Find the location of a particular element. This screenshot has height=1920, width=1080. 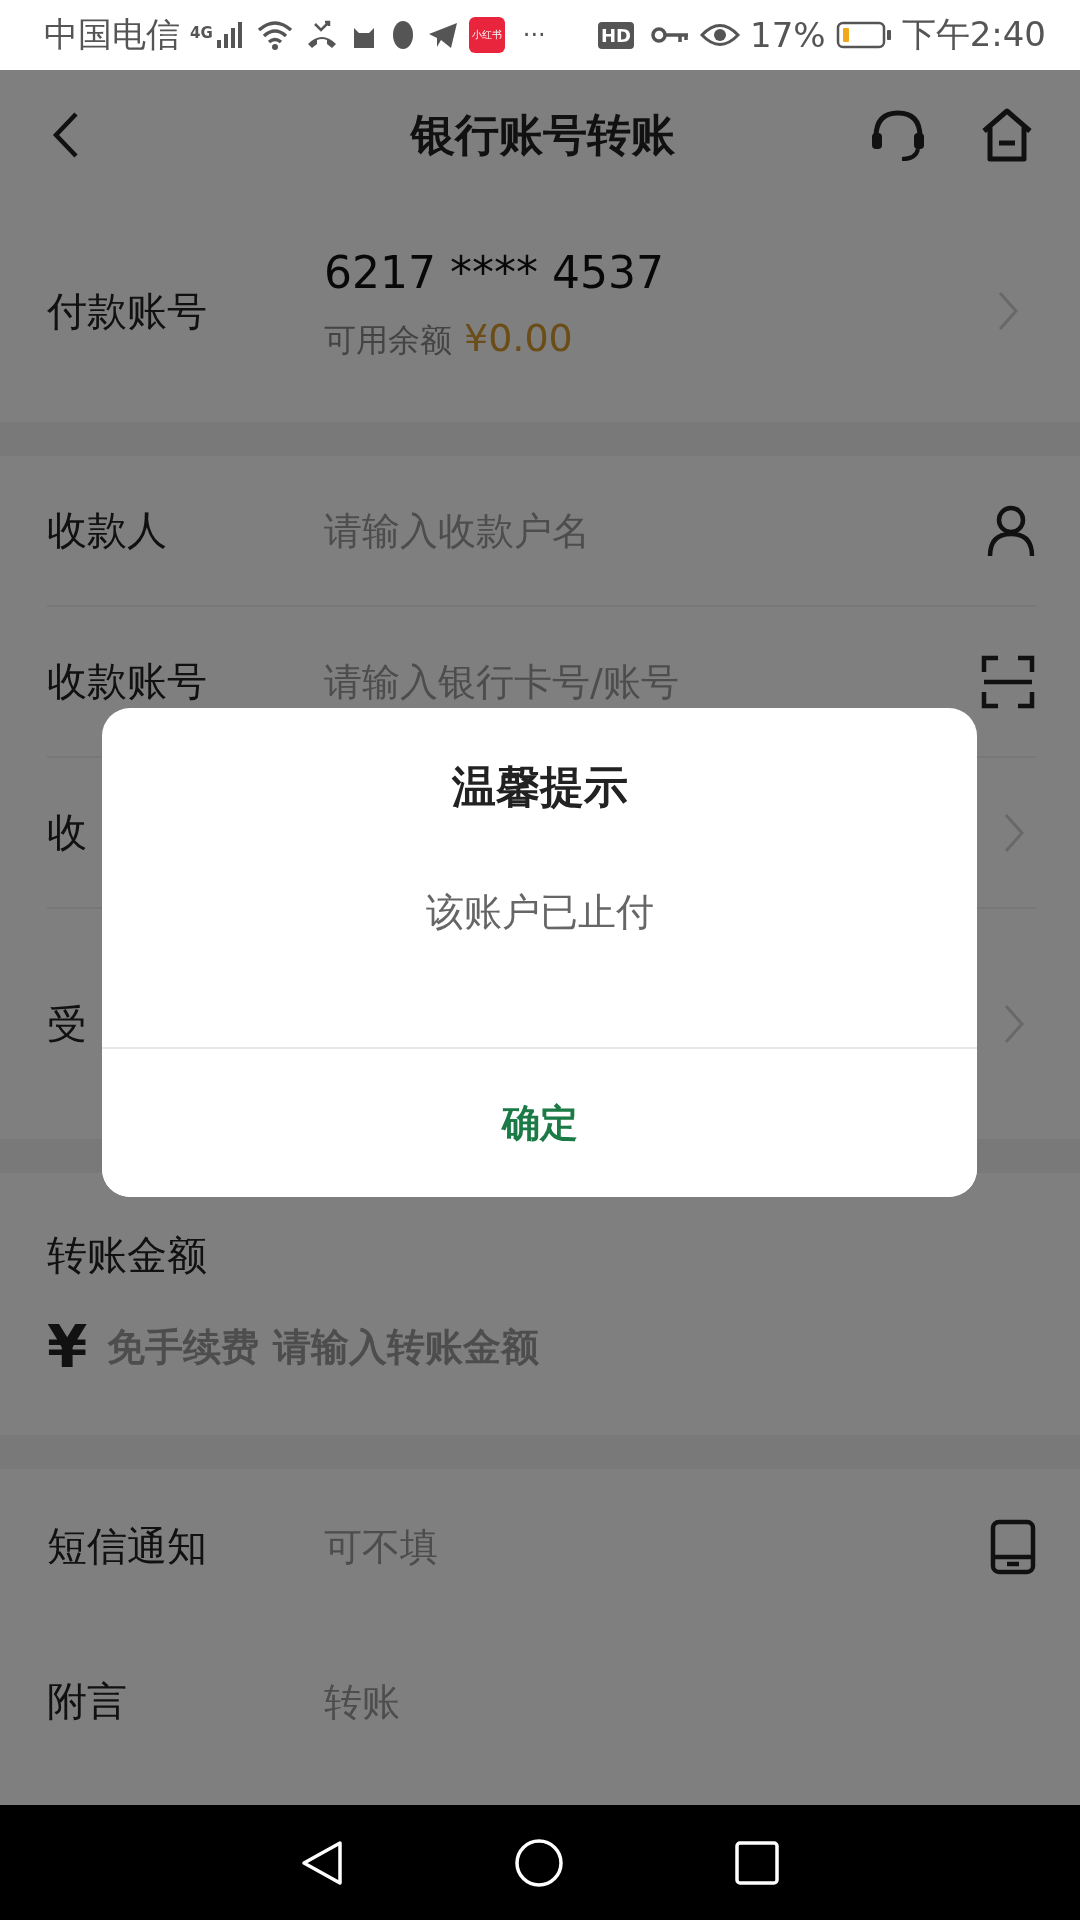

person-icon is located at coordinates (1011, 530).